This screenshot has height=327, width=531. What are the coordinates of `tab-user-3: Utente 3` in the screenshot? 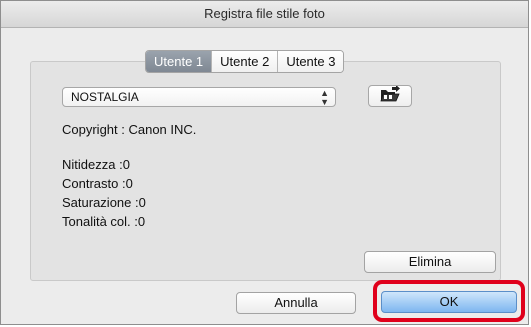 It's located at (310, 61).